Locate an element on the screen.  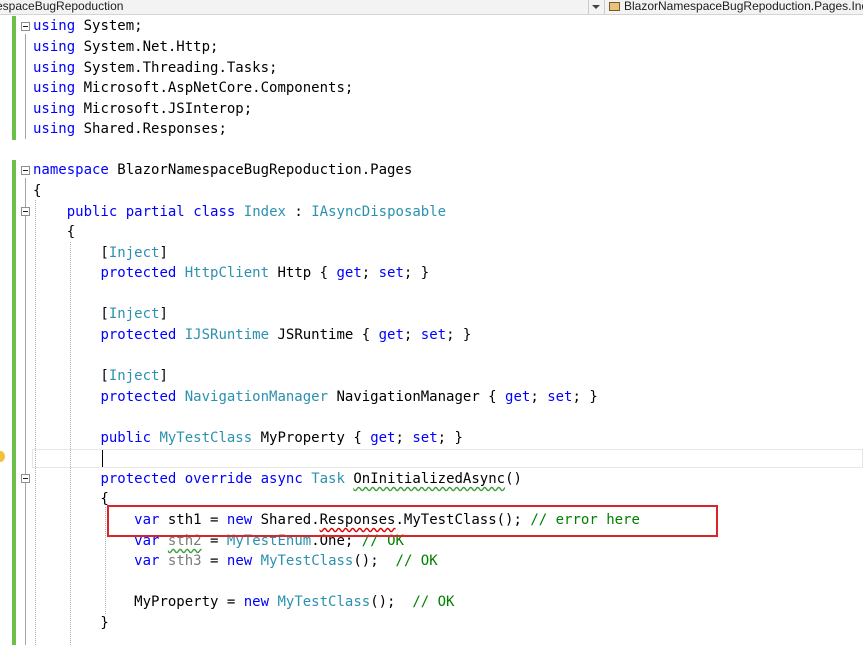
code-line: using System.Threading.Tasks; is located at coordinates (155, 68).